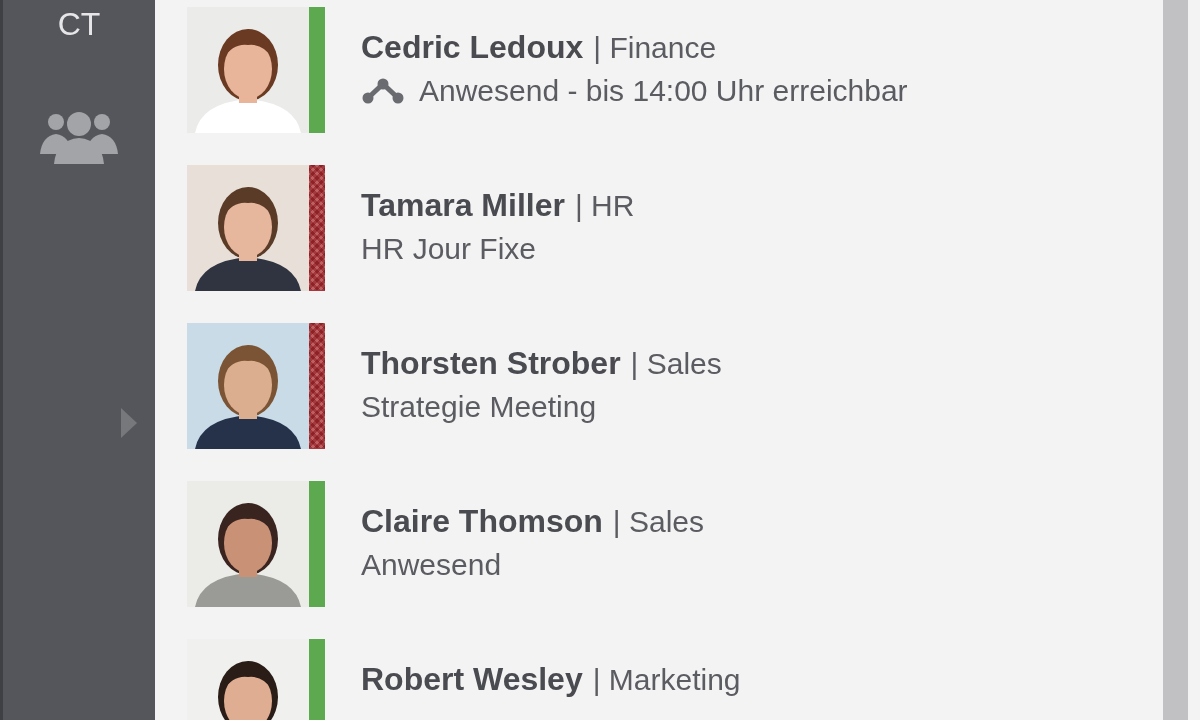 The height and width of the screenshot is (720, 1200). What do you see at coordinates (663, 91) in the screenshot?
I see `status-note: Anwesend - bis 14:00 Uhr erreichbar` at bounding box center [663, 91].